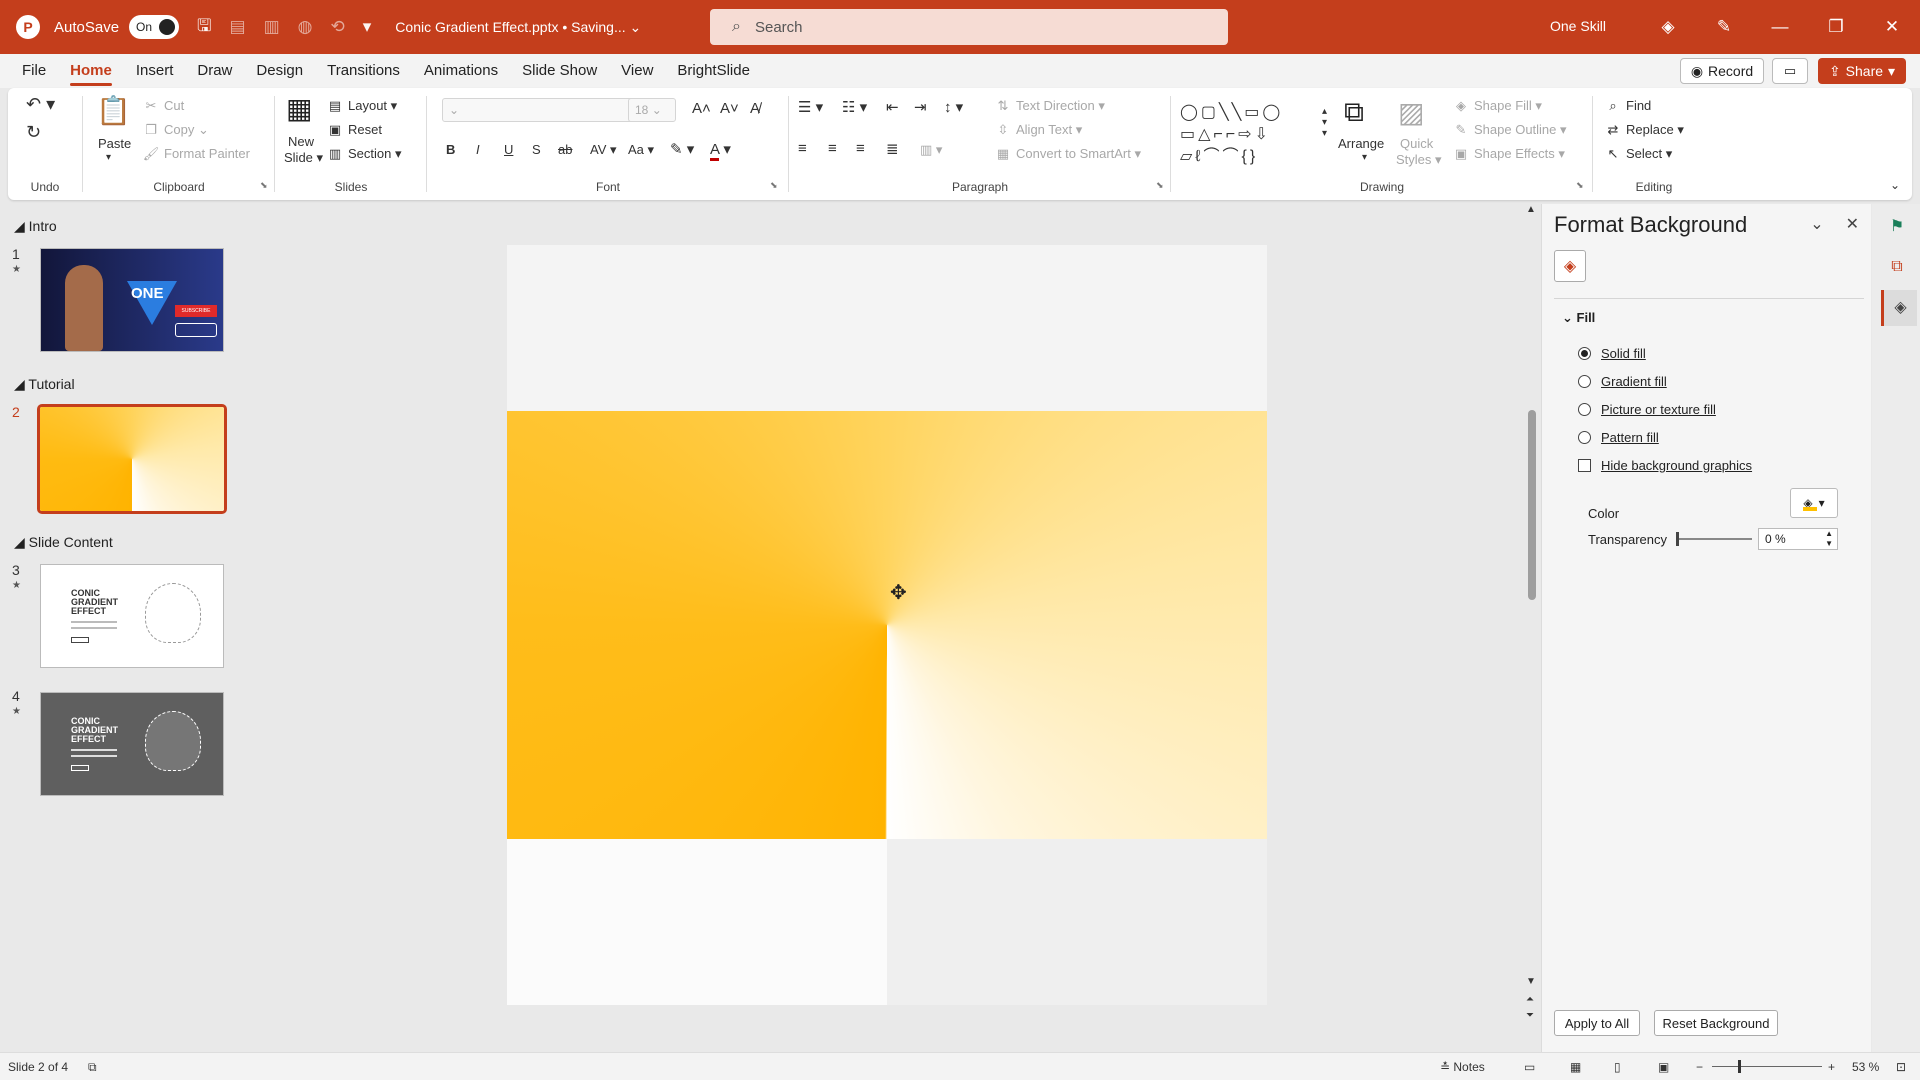 The image size is (1920, 1080). I want to click on search-box: ⌕ Search, so click(969, 27).